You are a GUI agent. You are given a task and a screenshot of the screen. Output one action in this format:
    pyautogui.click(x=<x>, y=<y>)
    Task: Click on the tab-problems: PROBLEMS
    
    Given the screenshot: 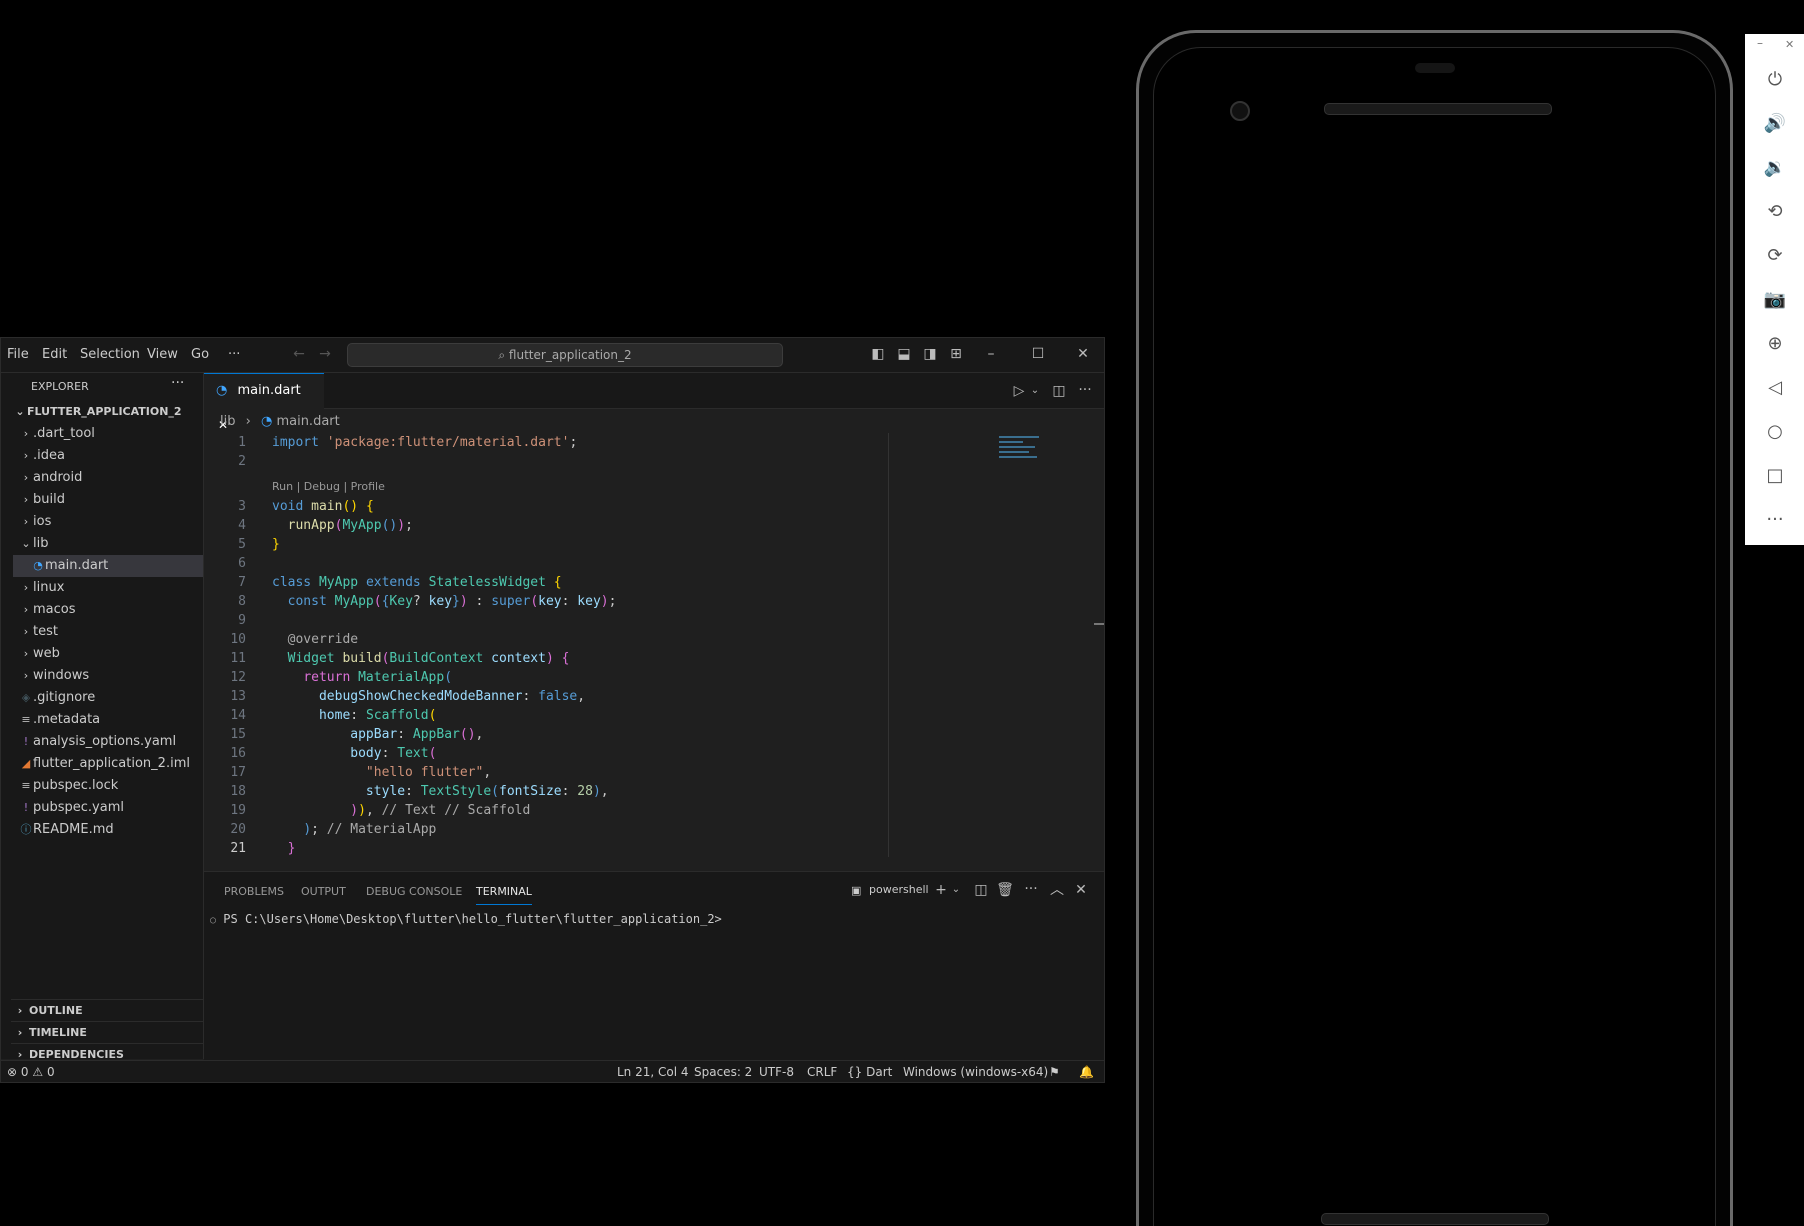 What is the action you would take?
    pyautogui.click(x=254, y=892)
    